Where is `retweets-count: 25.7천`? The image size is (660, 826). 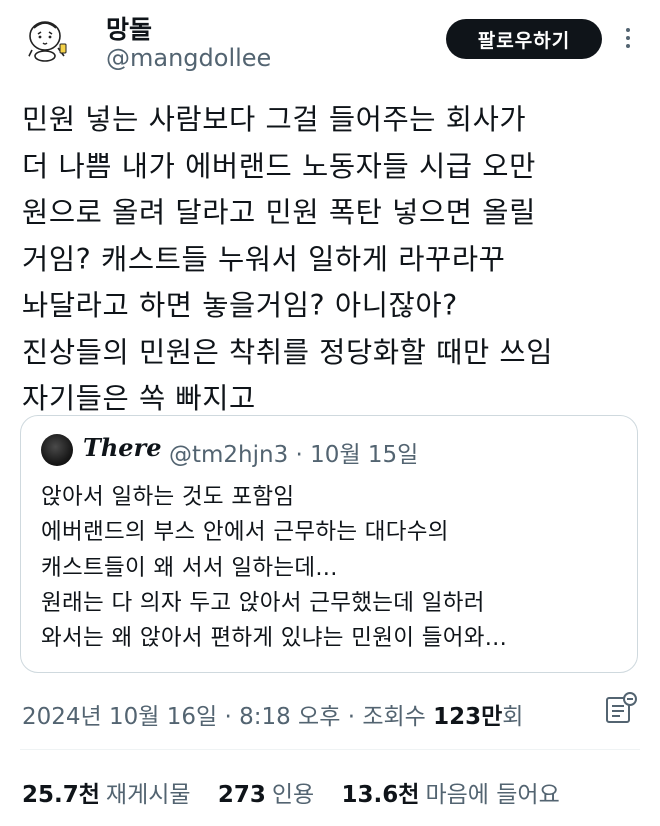 retweets-count: 25.7천 is located at coordinates (61, 795).